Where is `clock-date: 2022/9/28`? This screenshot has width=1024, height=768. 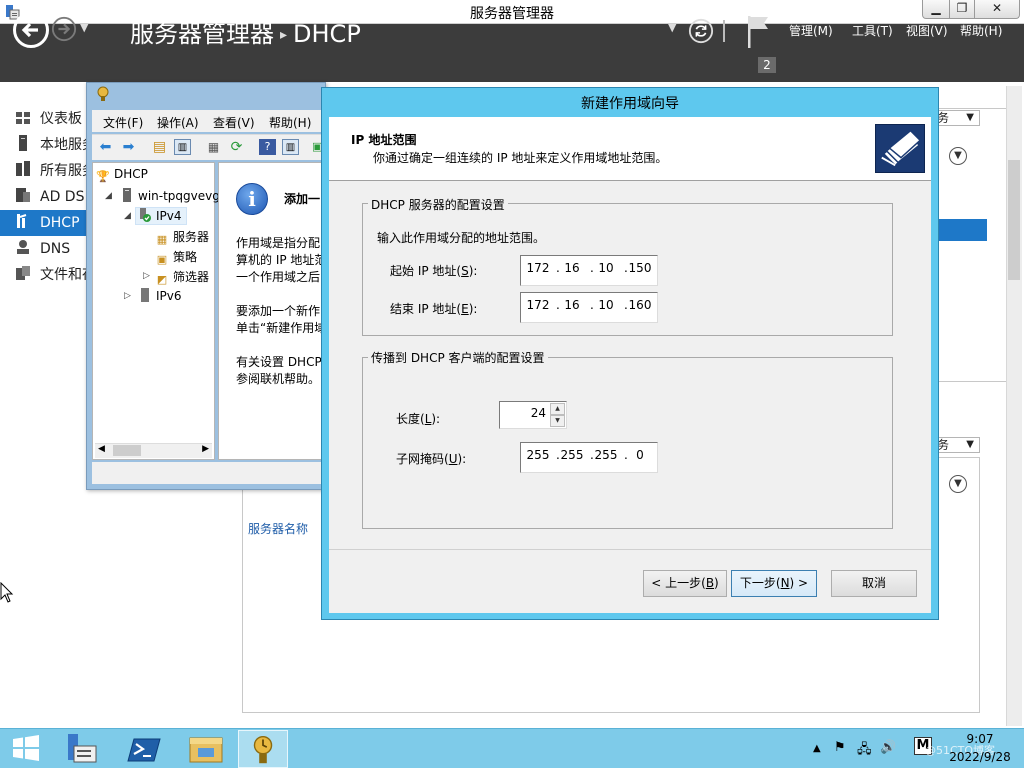 clock-date: 2022/9/28 is located at coordinates (980, 757).